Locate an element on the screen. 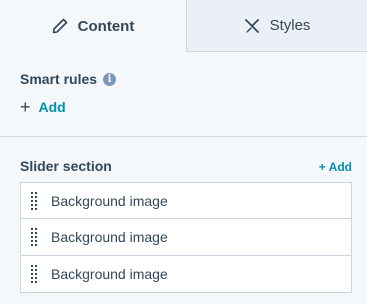 The image size is (367, 304). tab-styles-label: Styles is located at coordinates (290, 25).